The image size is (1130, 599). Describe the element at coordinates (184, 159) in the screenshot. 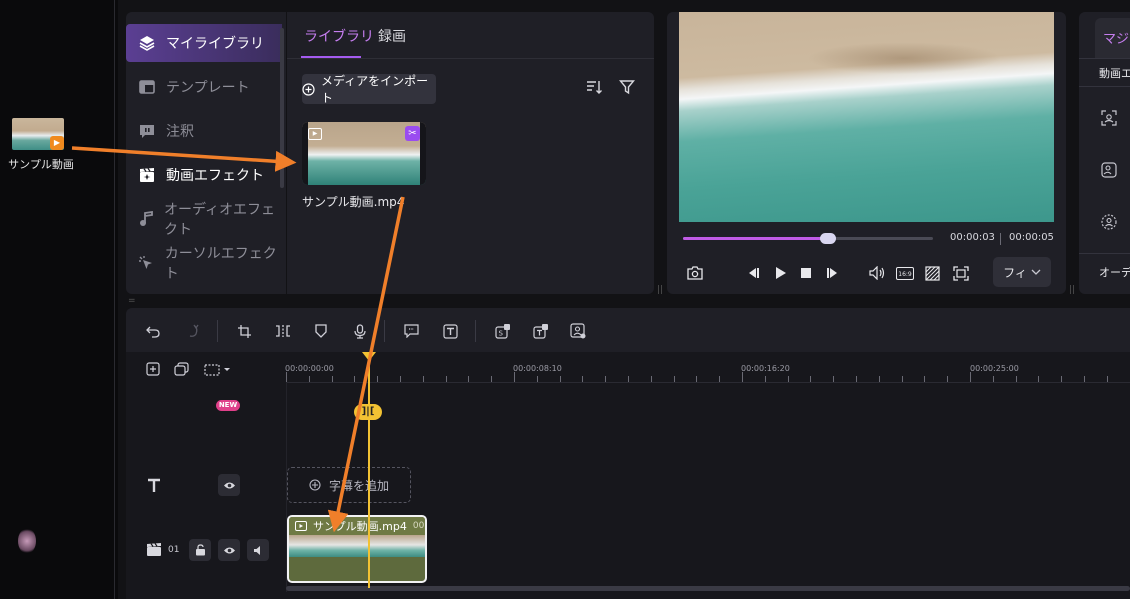

I see `arrow-to-library` at that location.